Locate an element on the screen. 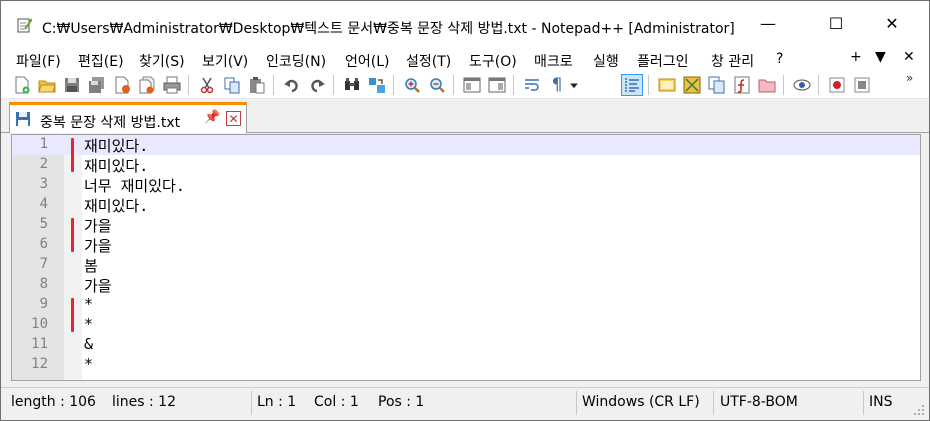 This screenshot has width=930, height=421. menu-plugins: 플러그인 is located at coordinates (663, 61).